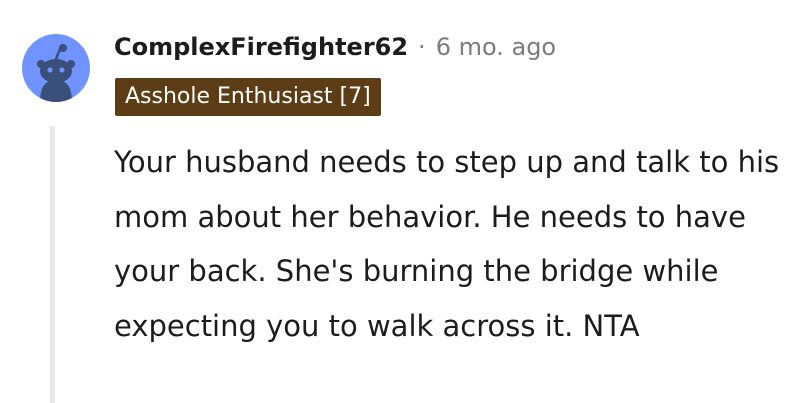  What do you see at coordinates (261, 47) in the screenshot?
I see `author-username: ComplexFirefighter62` at bounding box center [261, 47].